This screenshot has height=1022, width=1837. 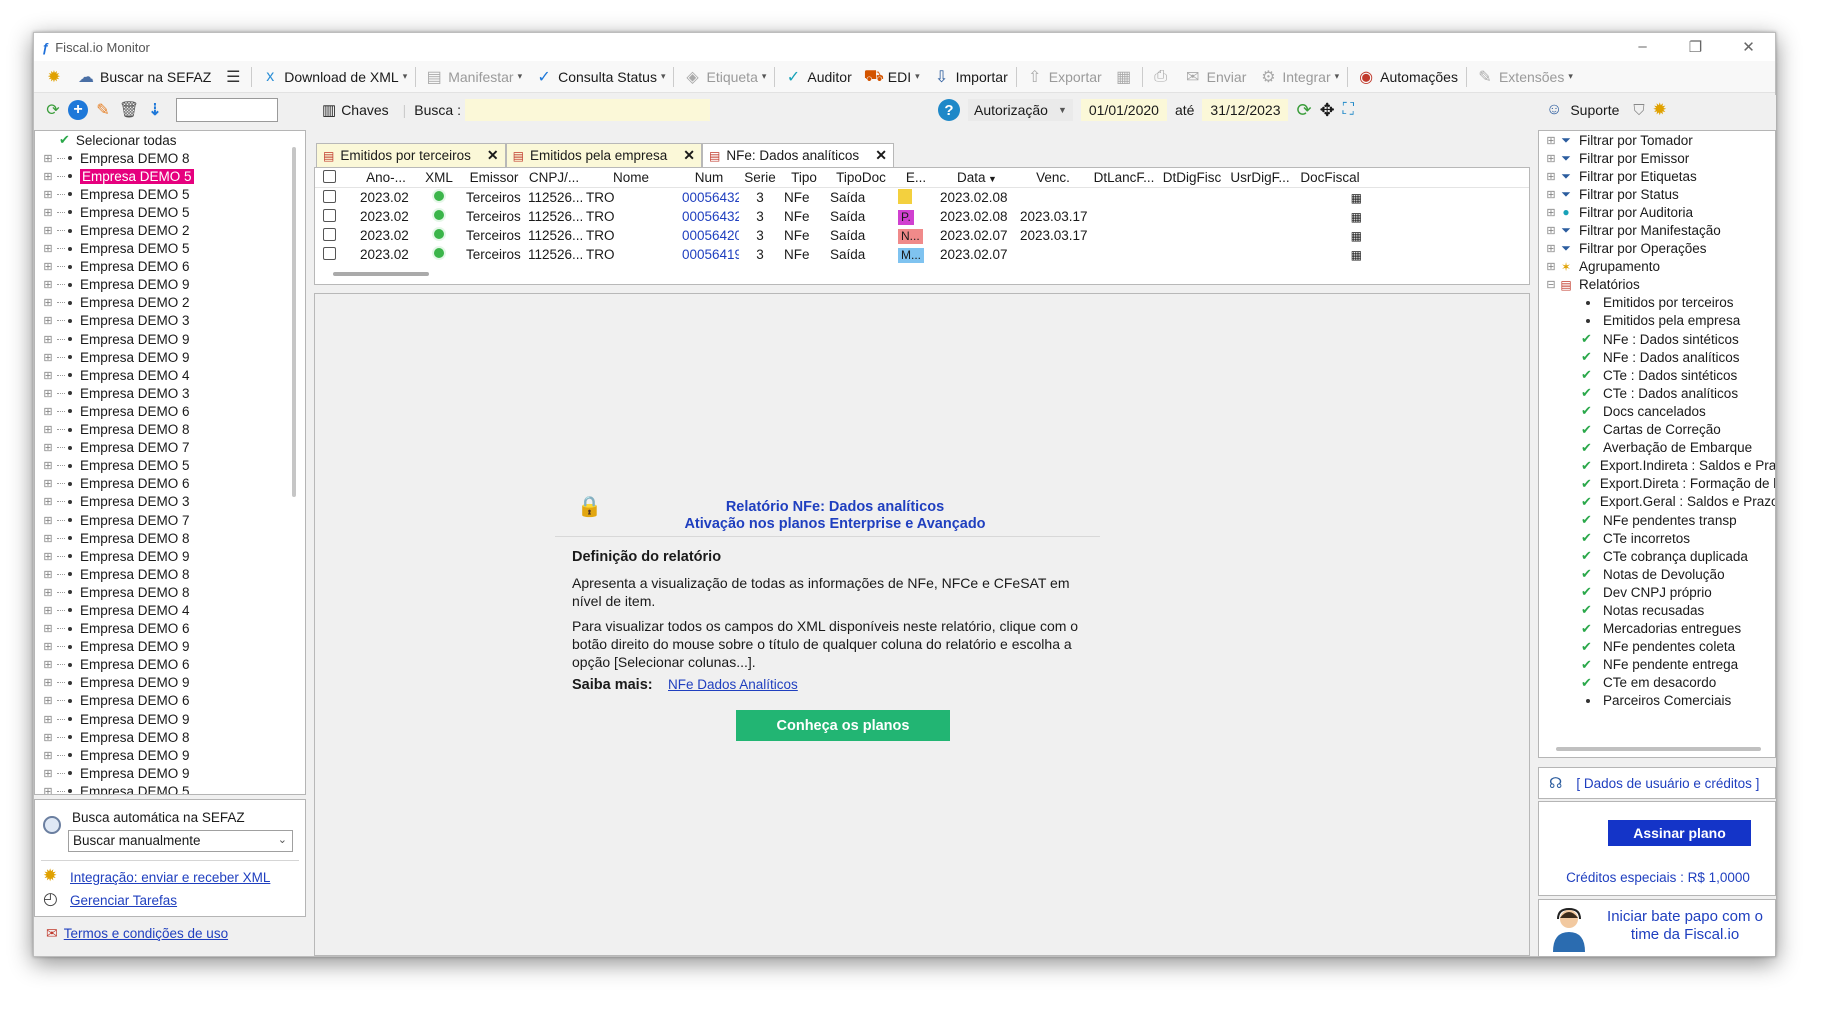 I want to click on report-item: ✔ Export.Direta : Formação de l, so click(x=1657, y=484).